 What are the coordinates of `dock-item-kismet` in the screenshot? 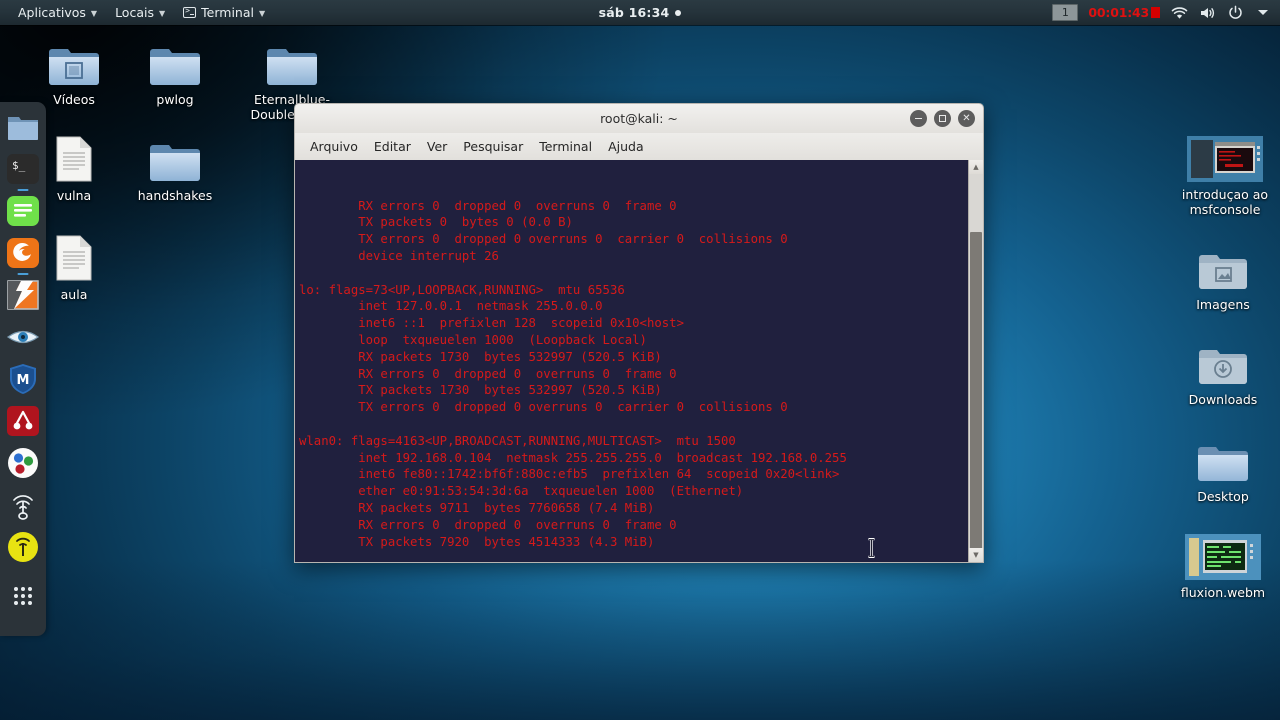 It's located at (23, 547).